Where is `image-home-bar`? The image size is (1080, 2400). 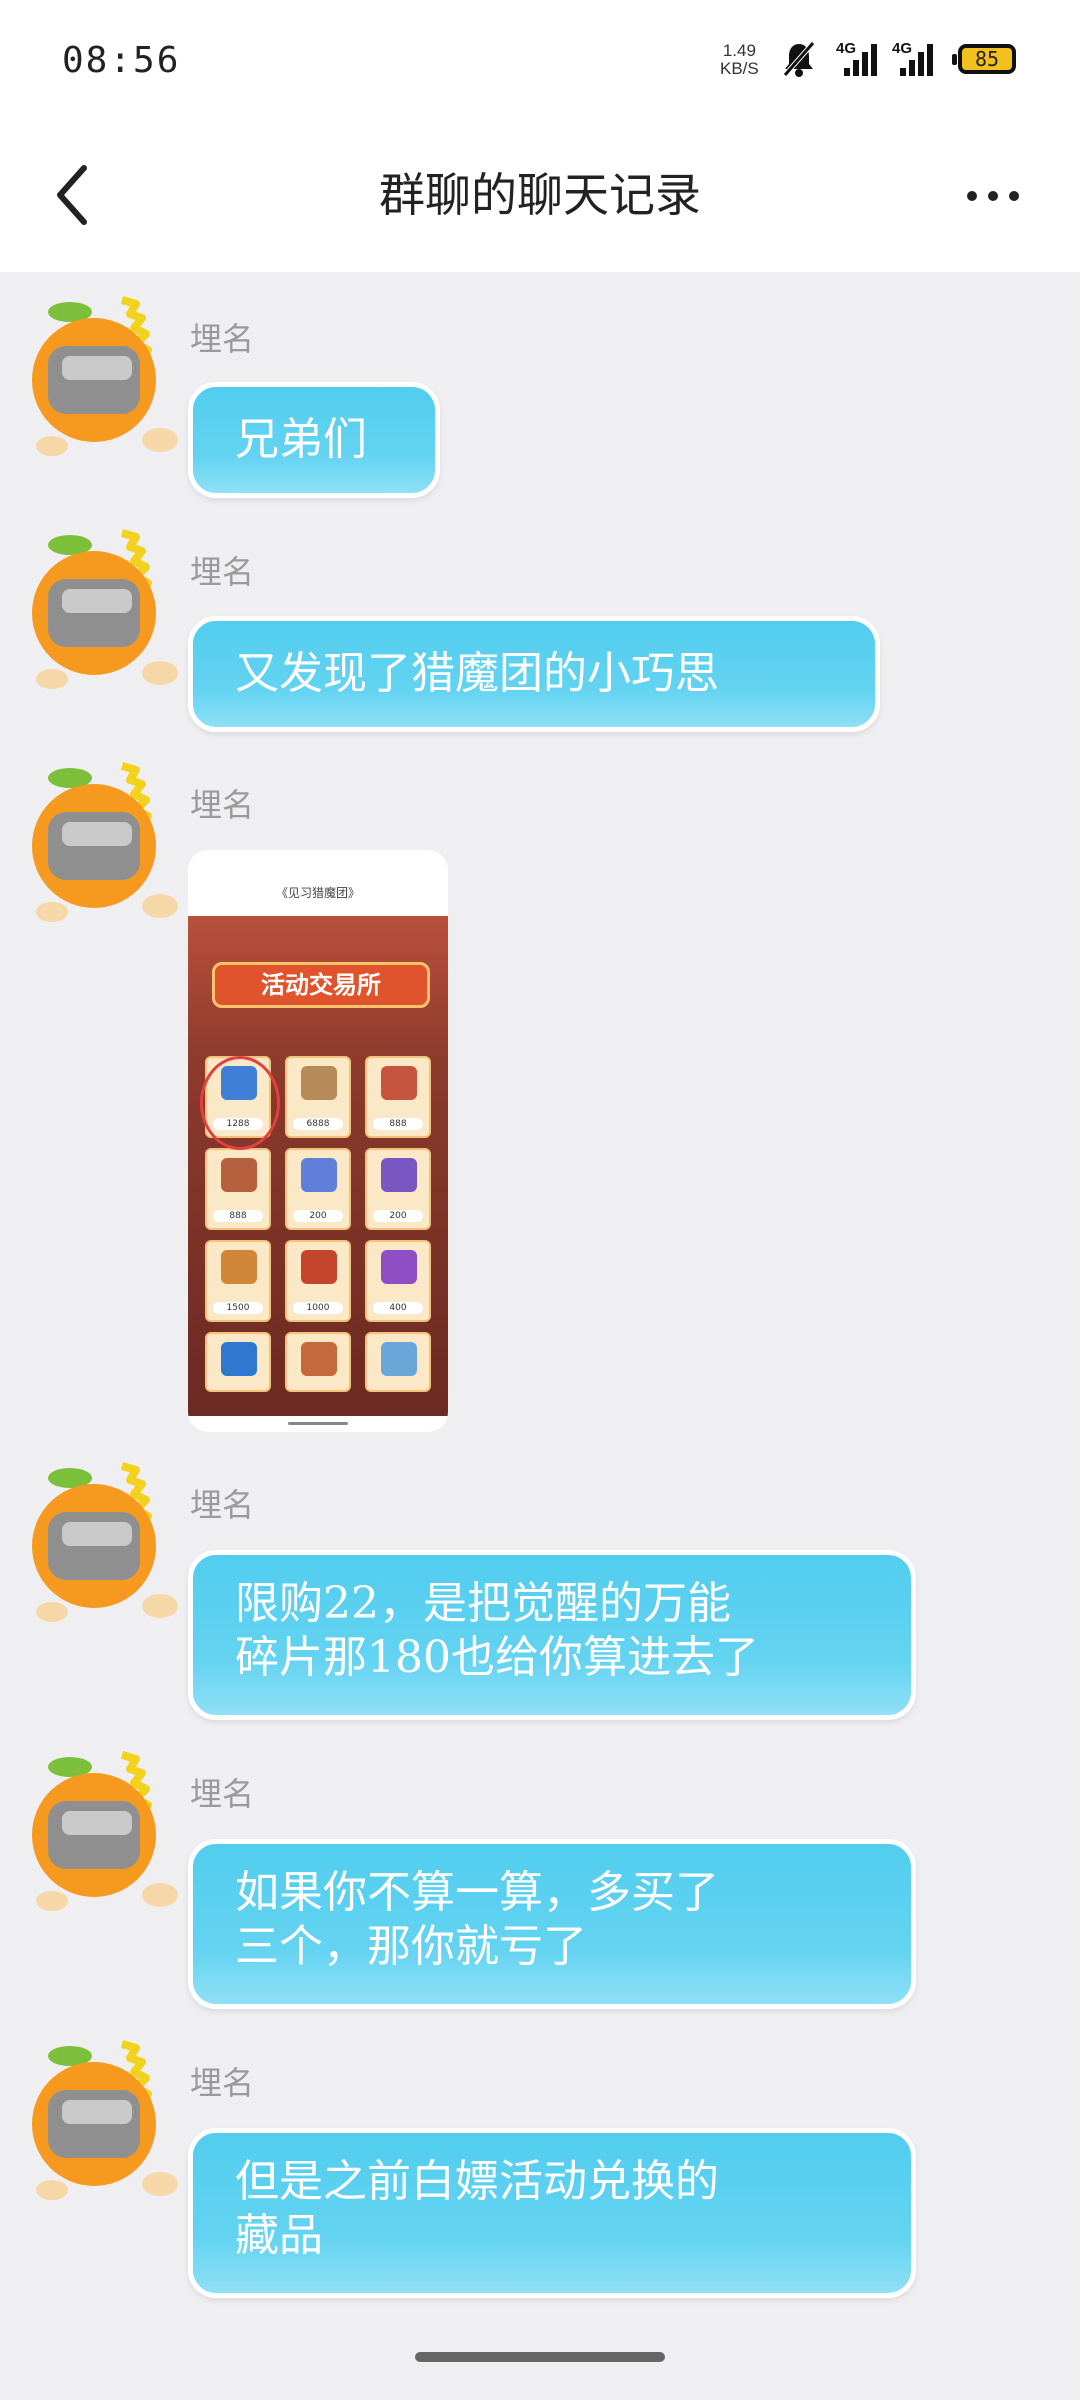
image-home-bar is located at coordinates (318, 1423).